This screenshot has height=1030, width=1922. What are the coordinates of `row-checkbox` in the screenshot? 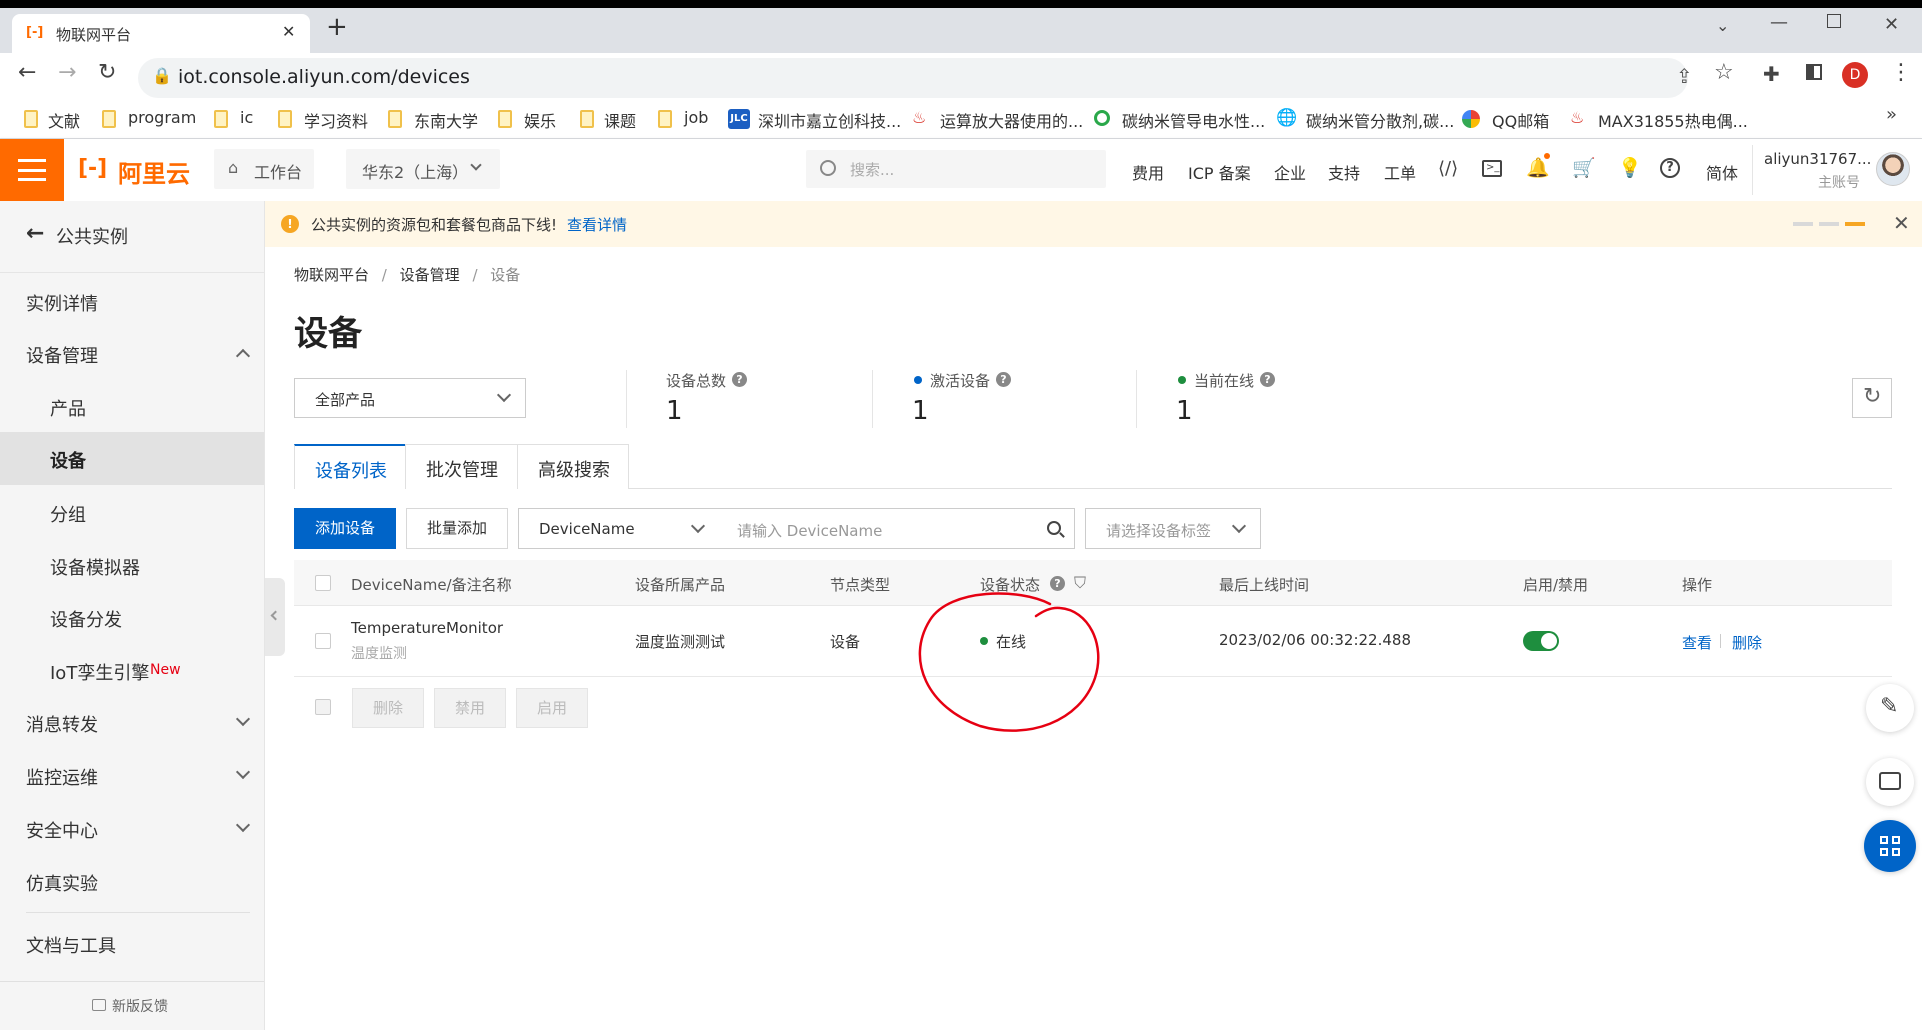 It's located at (323, 641).